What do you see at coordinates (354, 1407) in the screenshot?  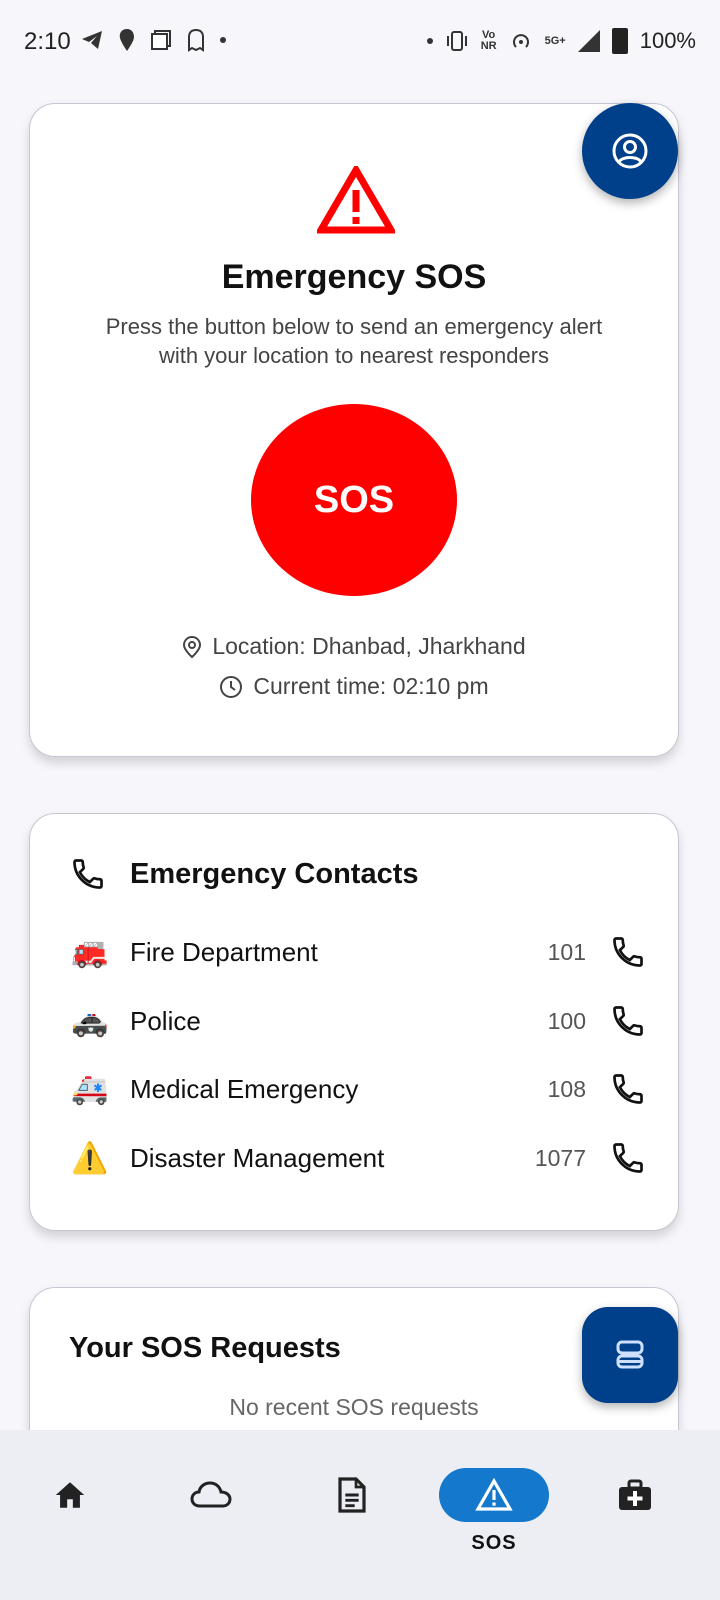 I see `requests-empty-text: No recent SOS requests` at bounding box center [354, 1407].